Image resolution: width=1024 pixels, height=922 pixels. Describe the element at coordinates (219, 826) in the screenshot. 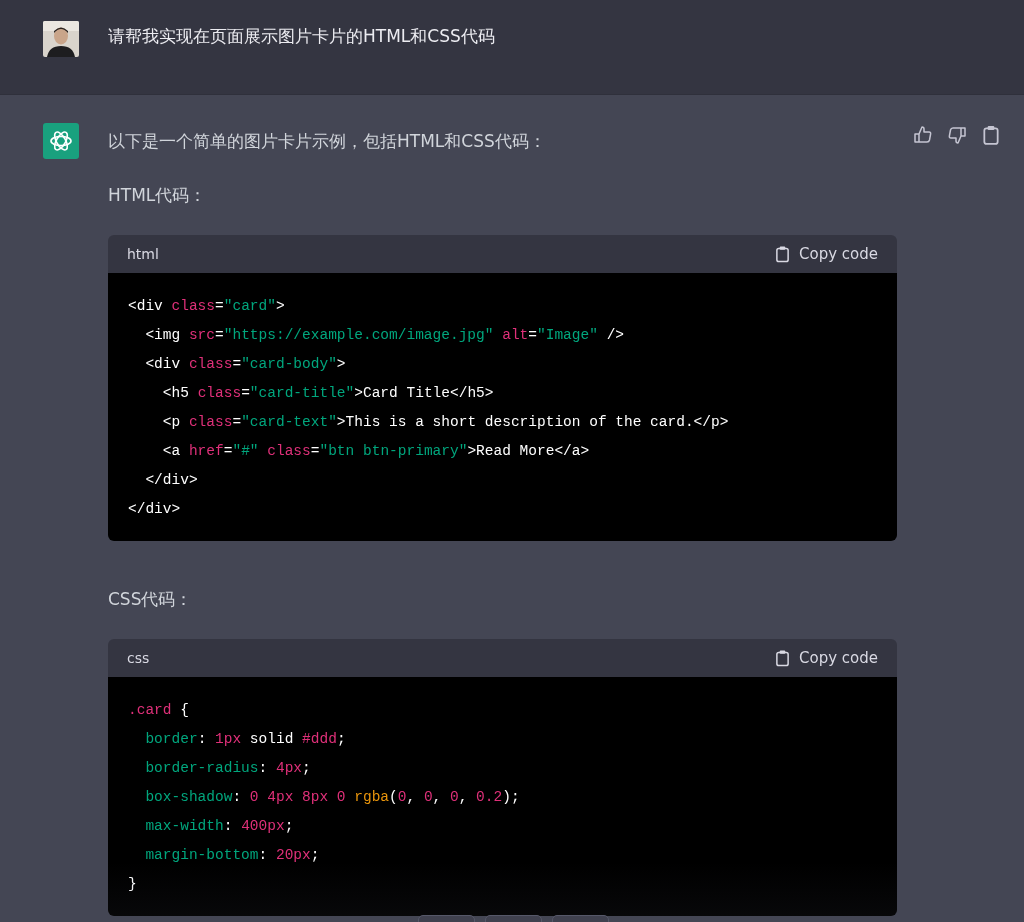

I see `code-line: max-width: 400px;` at that location.